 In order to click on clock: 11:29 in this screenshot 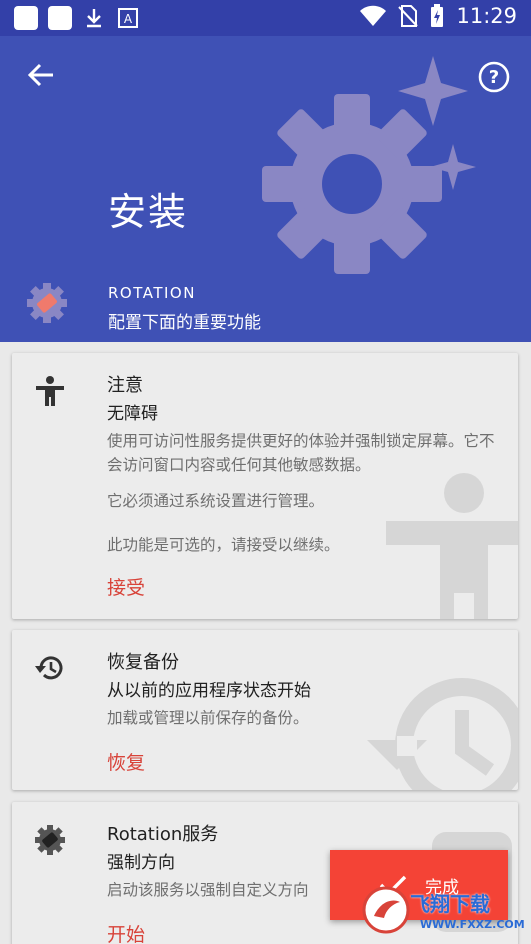, I will do `click(486, 16)`.